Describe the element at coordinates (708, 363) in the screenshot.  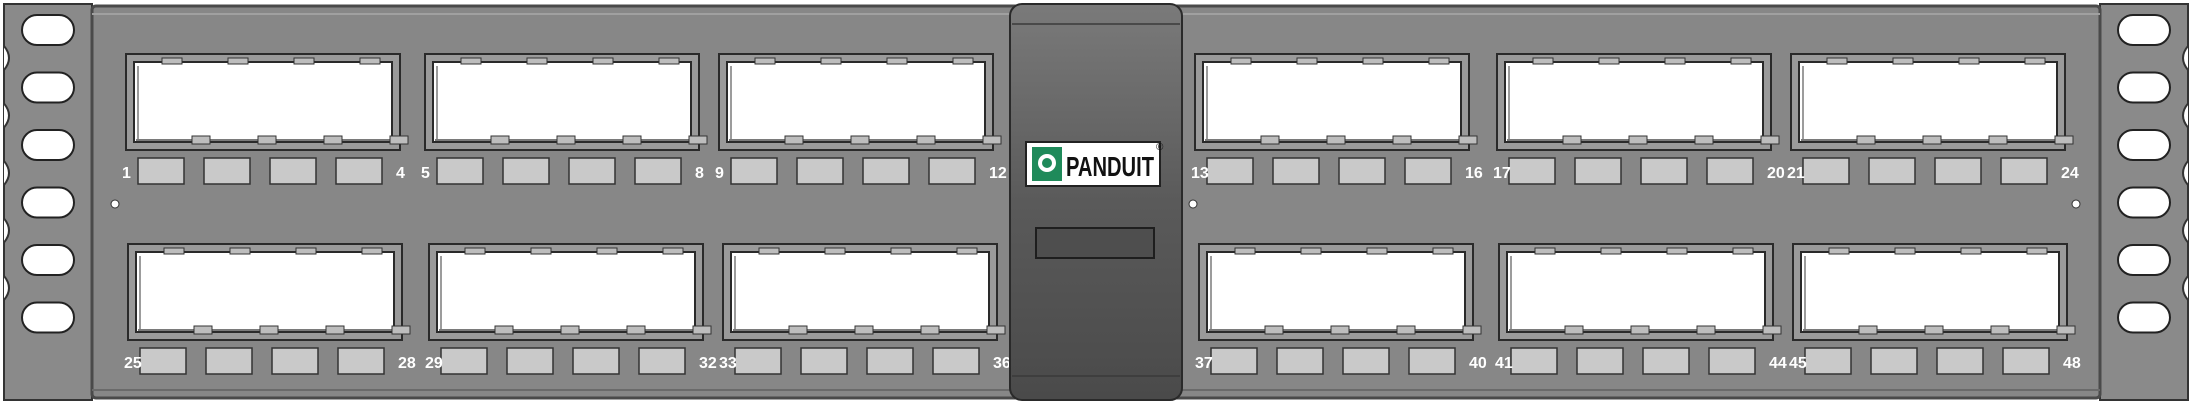
I see `port-number-last: 32` at that location.